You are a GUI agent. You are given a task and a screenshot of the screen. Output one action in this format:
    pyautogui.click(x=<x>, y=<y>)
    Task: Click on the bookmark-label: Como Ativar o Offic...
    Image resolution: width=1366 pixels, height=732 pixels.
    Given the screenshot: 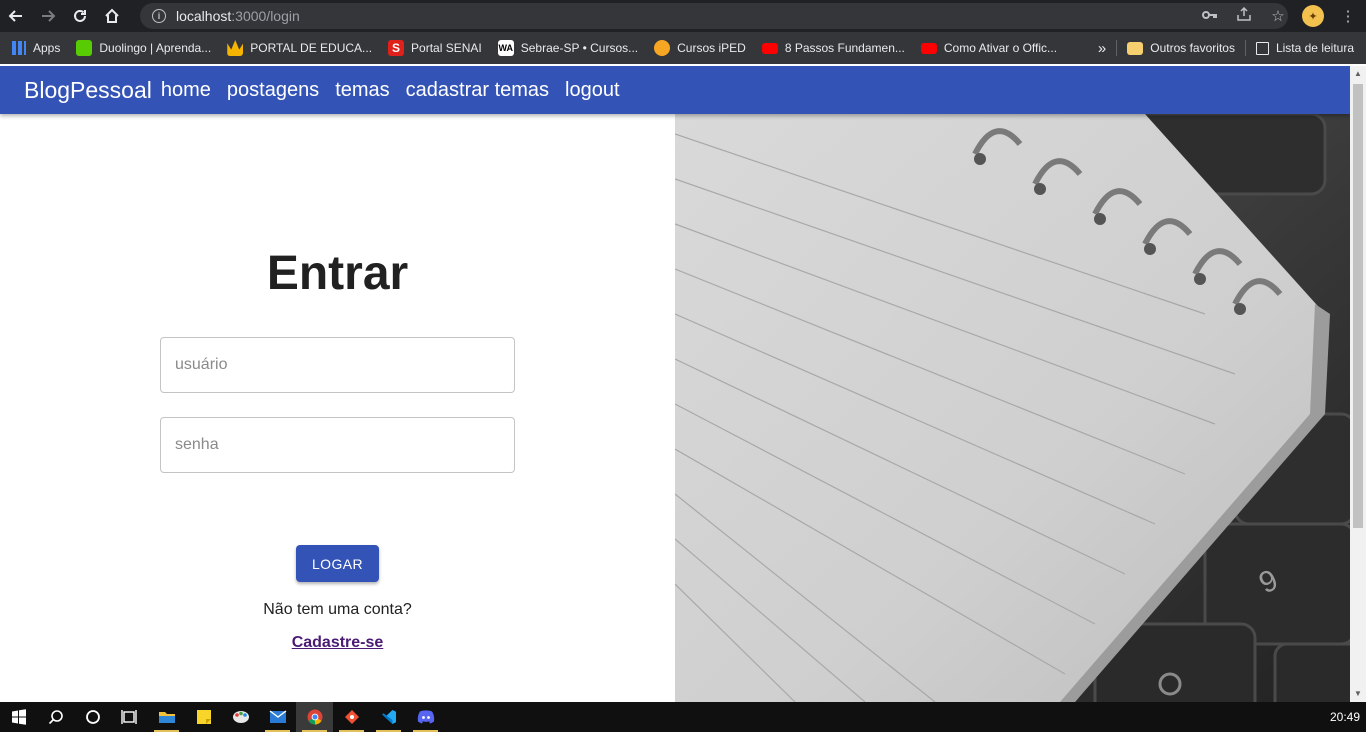 What is the action you would take?
    pyautogui.click(x=1000, y=48)
    